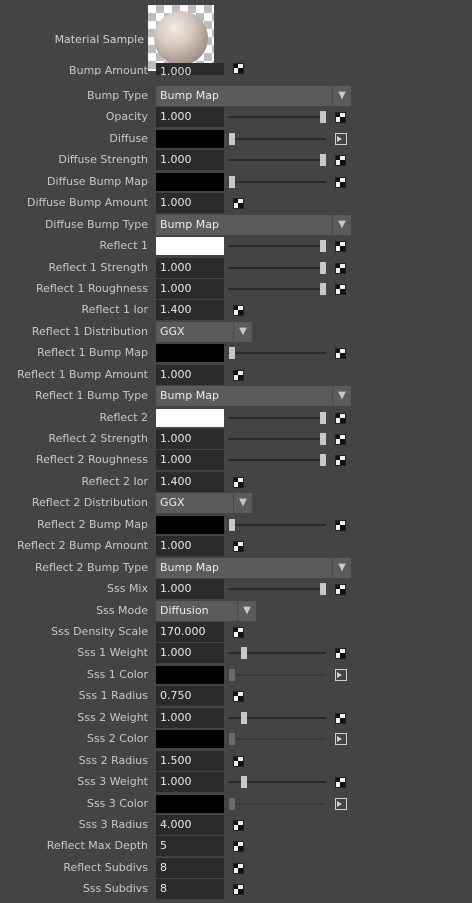 Image resolution: width=472 pixels, height=903 pixels. What do you see at coordinates (190, 589) in the screenshot?
I see `sss-mix-field: 1.000` at bounding box center [190, 589].